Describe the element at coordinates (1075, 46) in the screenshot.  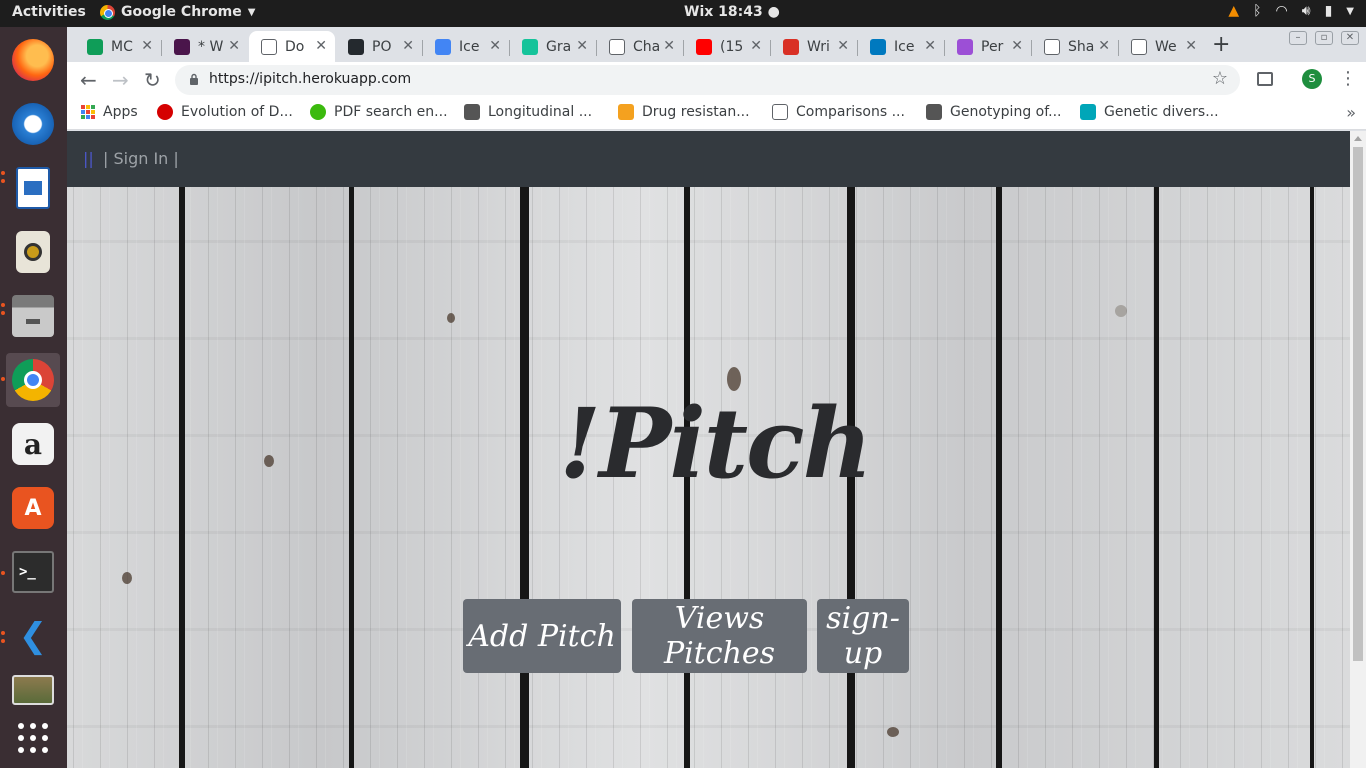
I see `browser-tab: Sha ✕` at that location.